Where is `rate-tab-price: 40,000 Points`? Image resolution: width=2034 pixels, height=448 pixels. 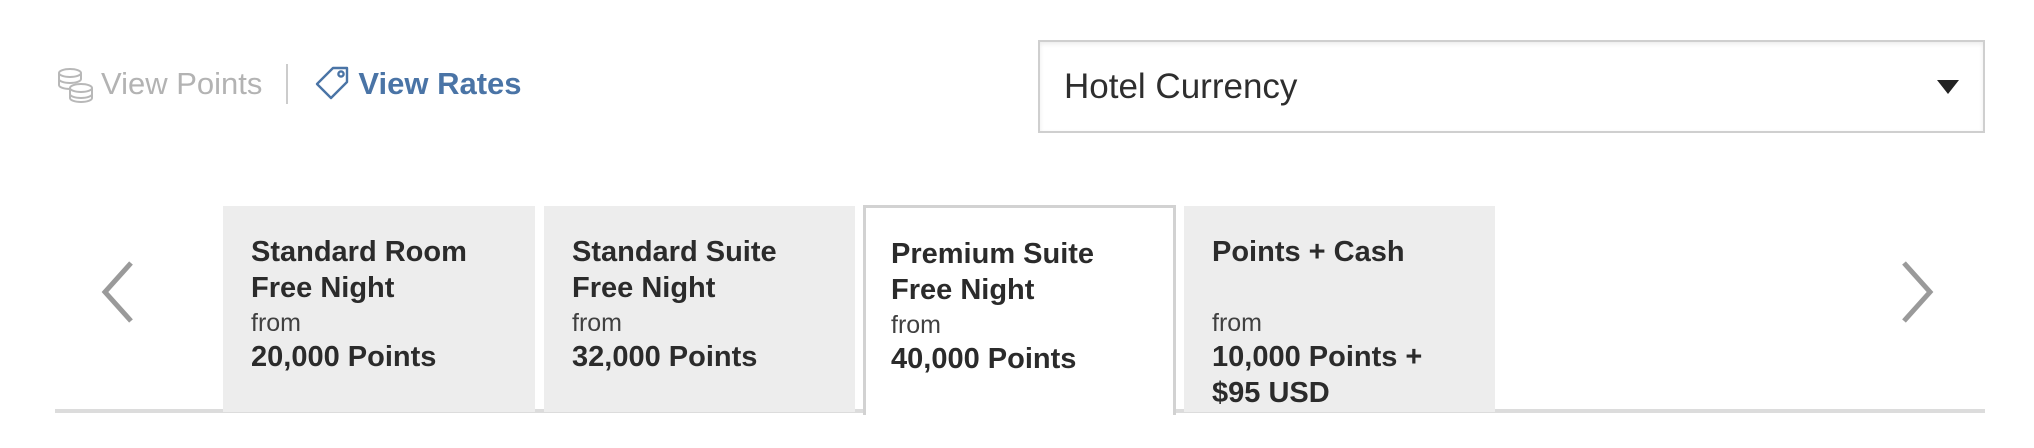 rate-tab-price: 40,000 Points is located at coordinates (984, 359).